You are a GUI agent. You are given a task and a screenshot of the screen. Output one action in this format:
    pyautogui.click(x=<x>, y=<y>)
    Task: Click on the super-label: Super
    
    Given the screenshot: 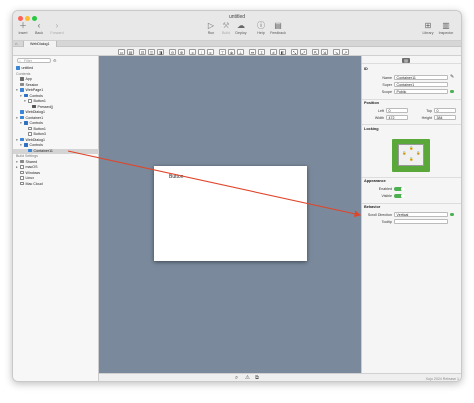 What is the action you would take?
    pyautogui.click(x=387, y=85)
    